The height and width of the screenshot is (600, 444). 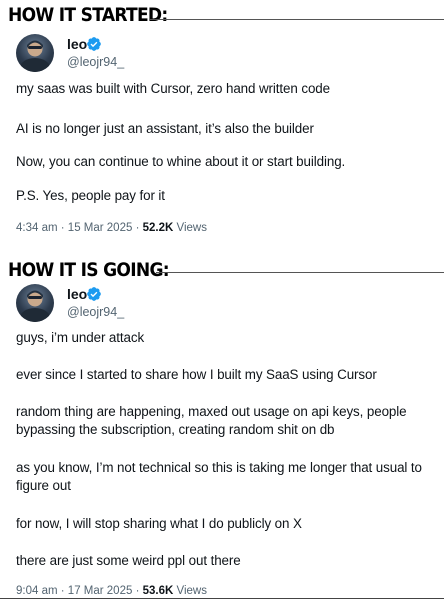 I want to click on tweet-text-line: guys, i’m under attack, so click(x=80, y=337).